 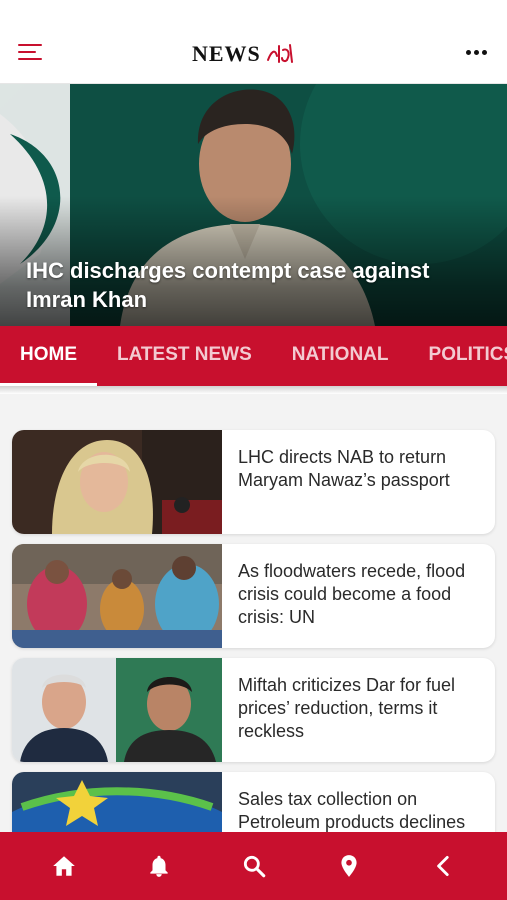 What do you see at coordinates (476, 52) in the screenshot?
I see `more-dots-icon` at bounding box center [476, 52].